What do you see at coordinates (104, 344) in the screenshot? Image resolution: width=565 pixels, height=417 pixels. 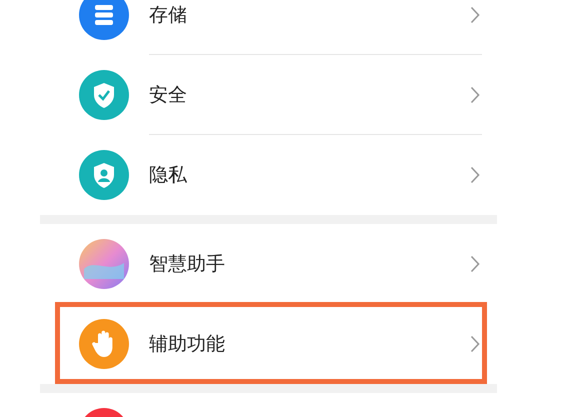 I see `hand-icon` at bounding box center [104, 344].